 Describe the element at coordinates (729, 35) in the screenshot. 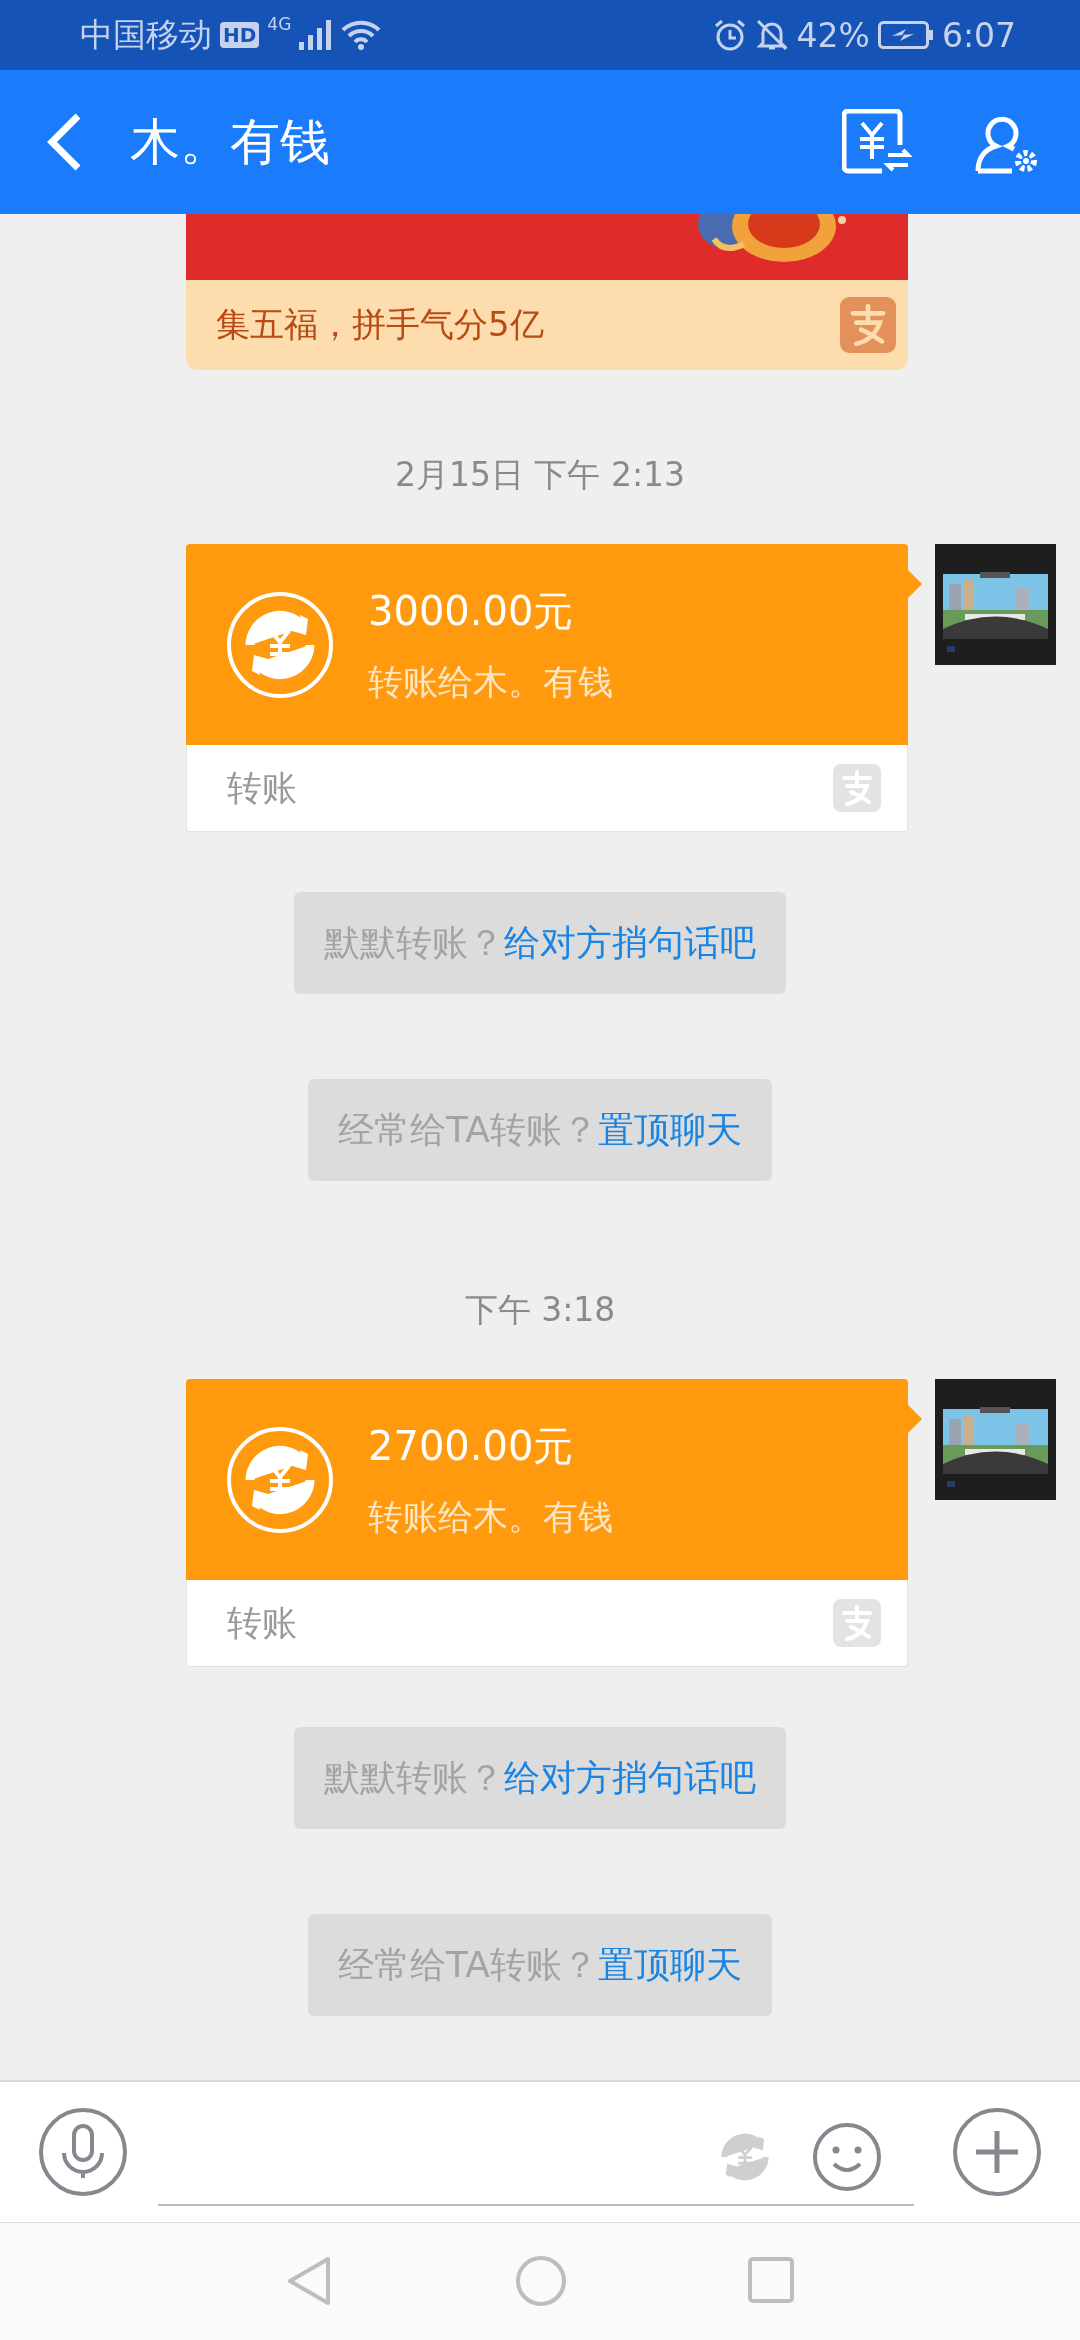

I see `alarm-icon` at that location.